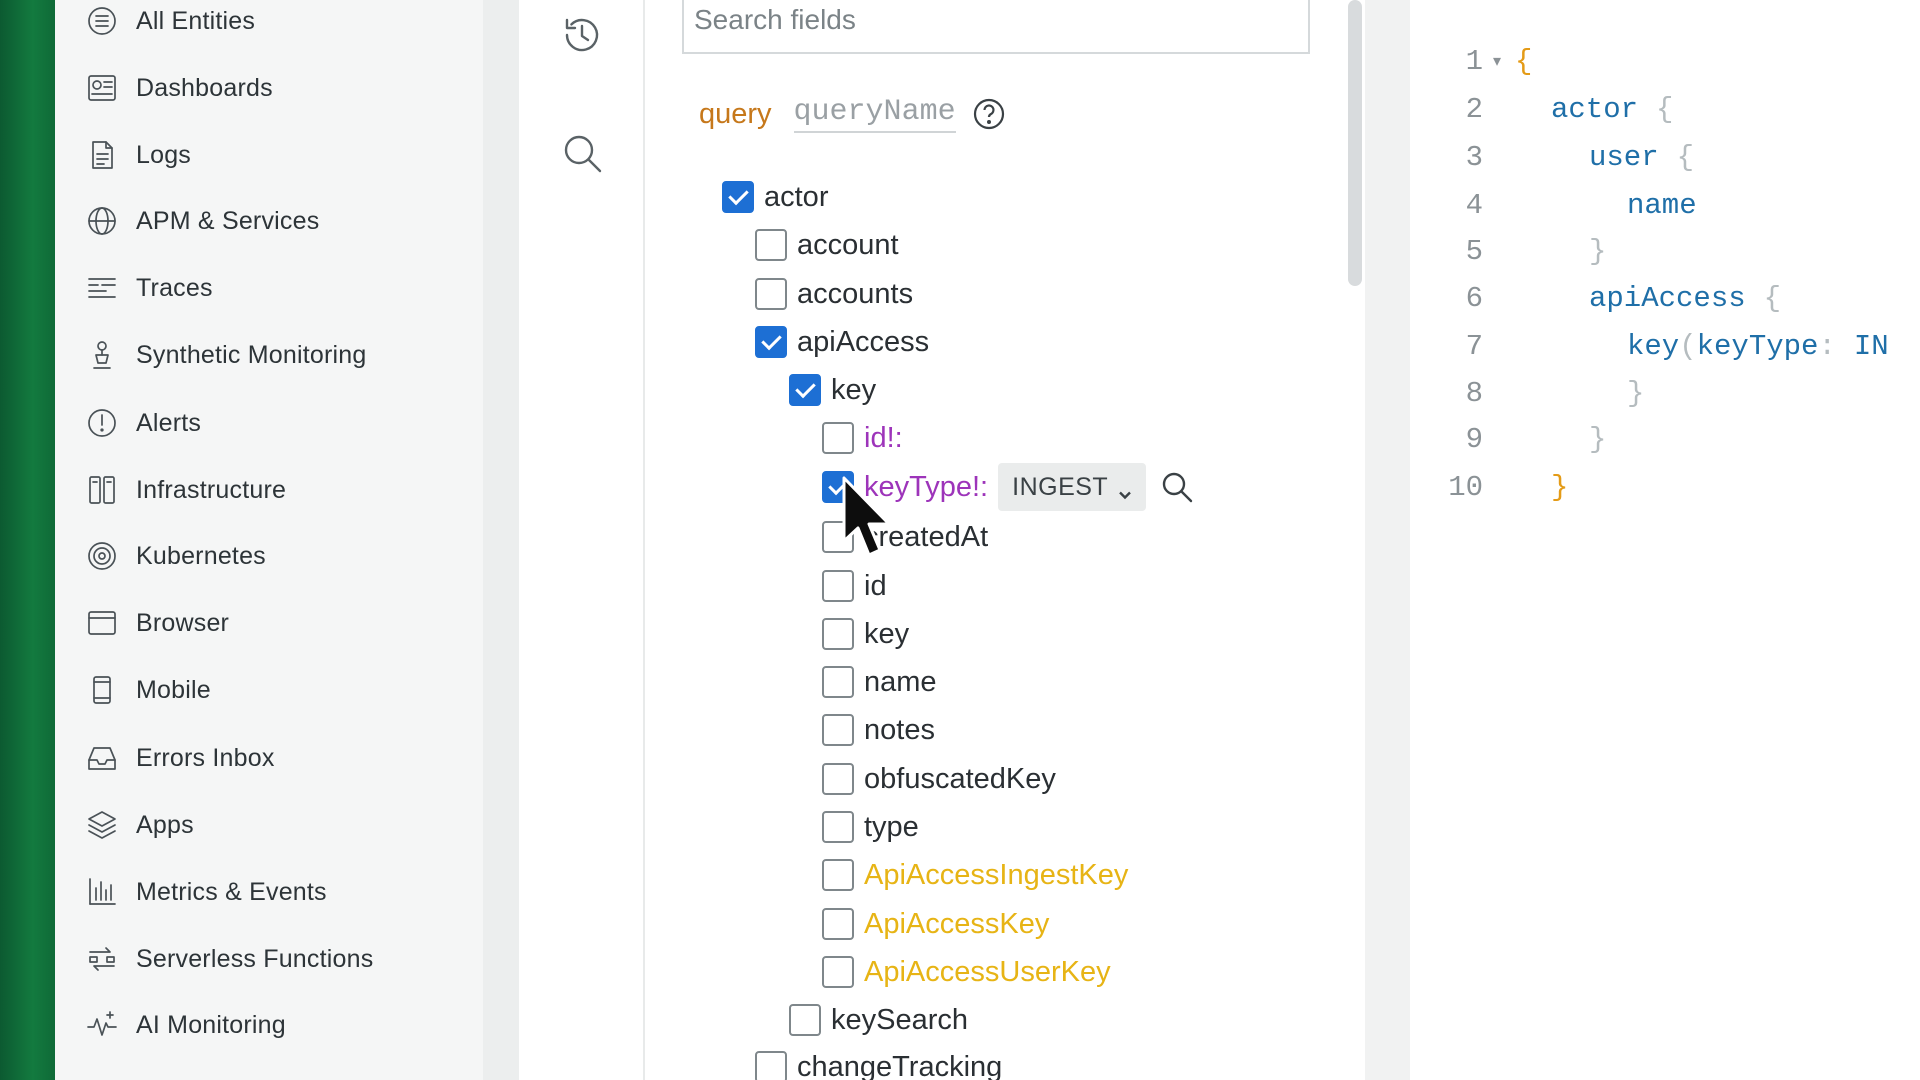  Describe the element at coordinates (957, 923) in the screenshot. I see `fragment-label: ApiAccessKey` at that location.